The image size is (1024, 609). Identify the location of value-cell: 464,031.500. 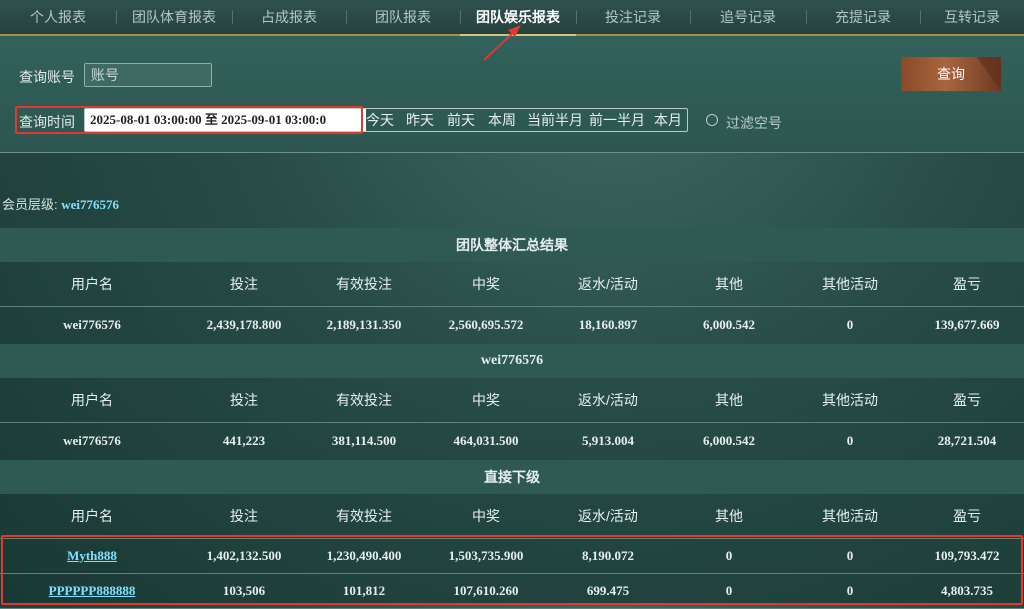
(486, 440).